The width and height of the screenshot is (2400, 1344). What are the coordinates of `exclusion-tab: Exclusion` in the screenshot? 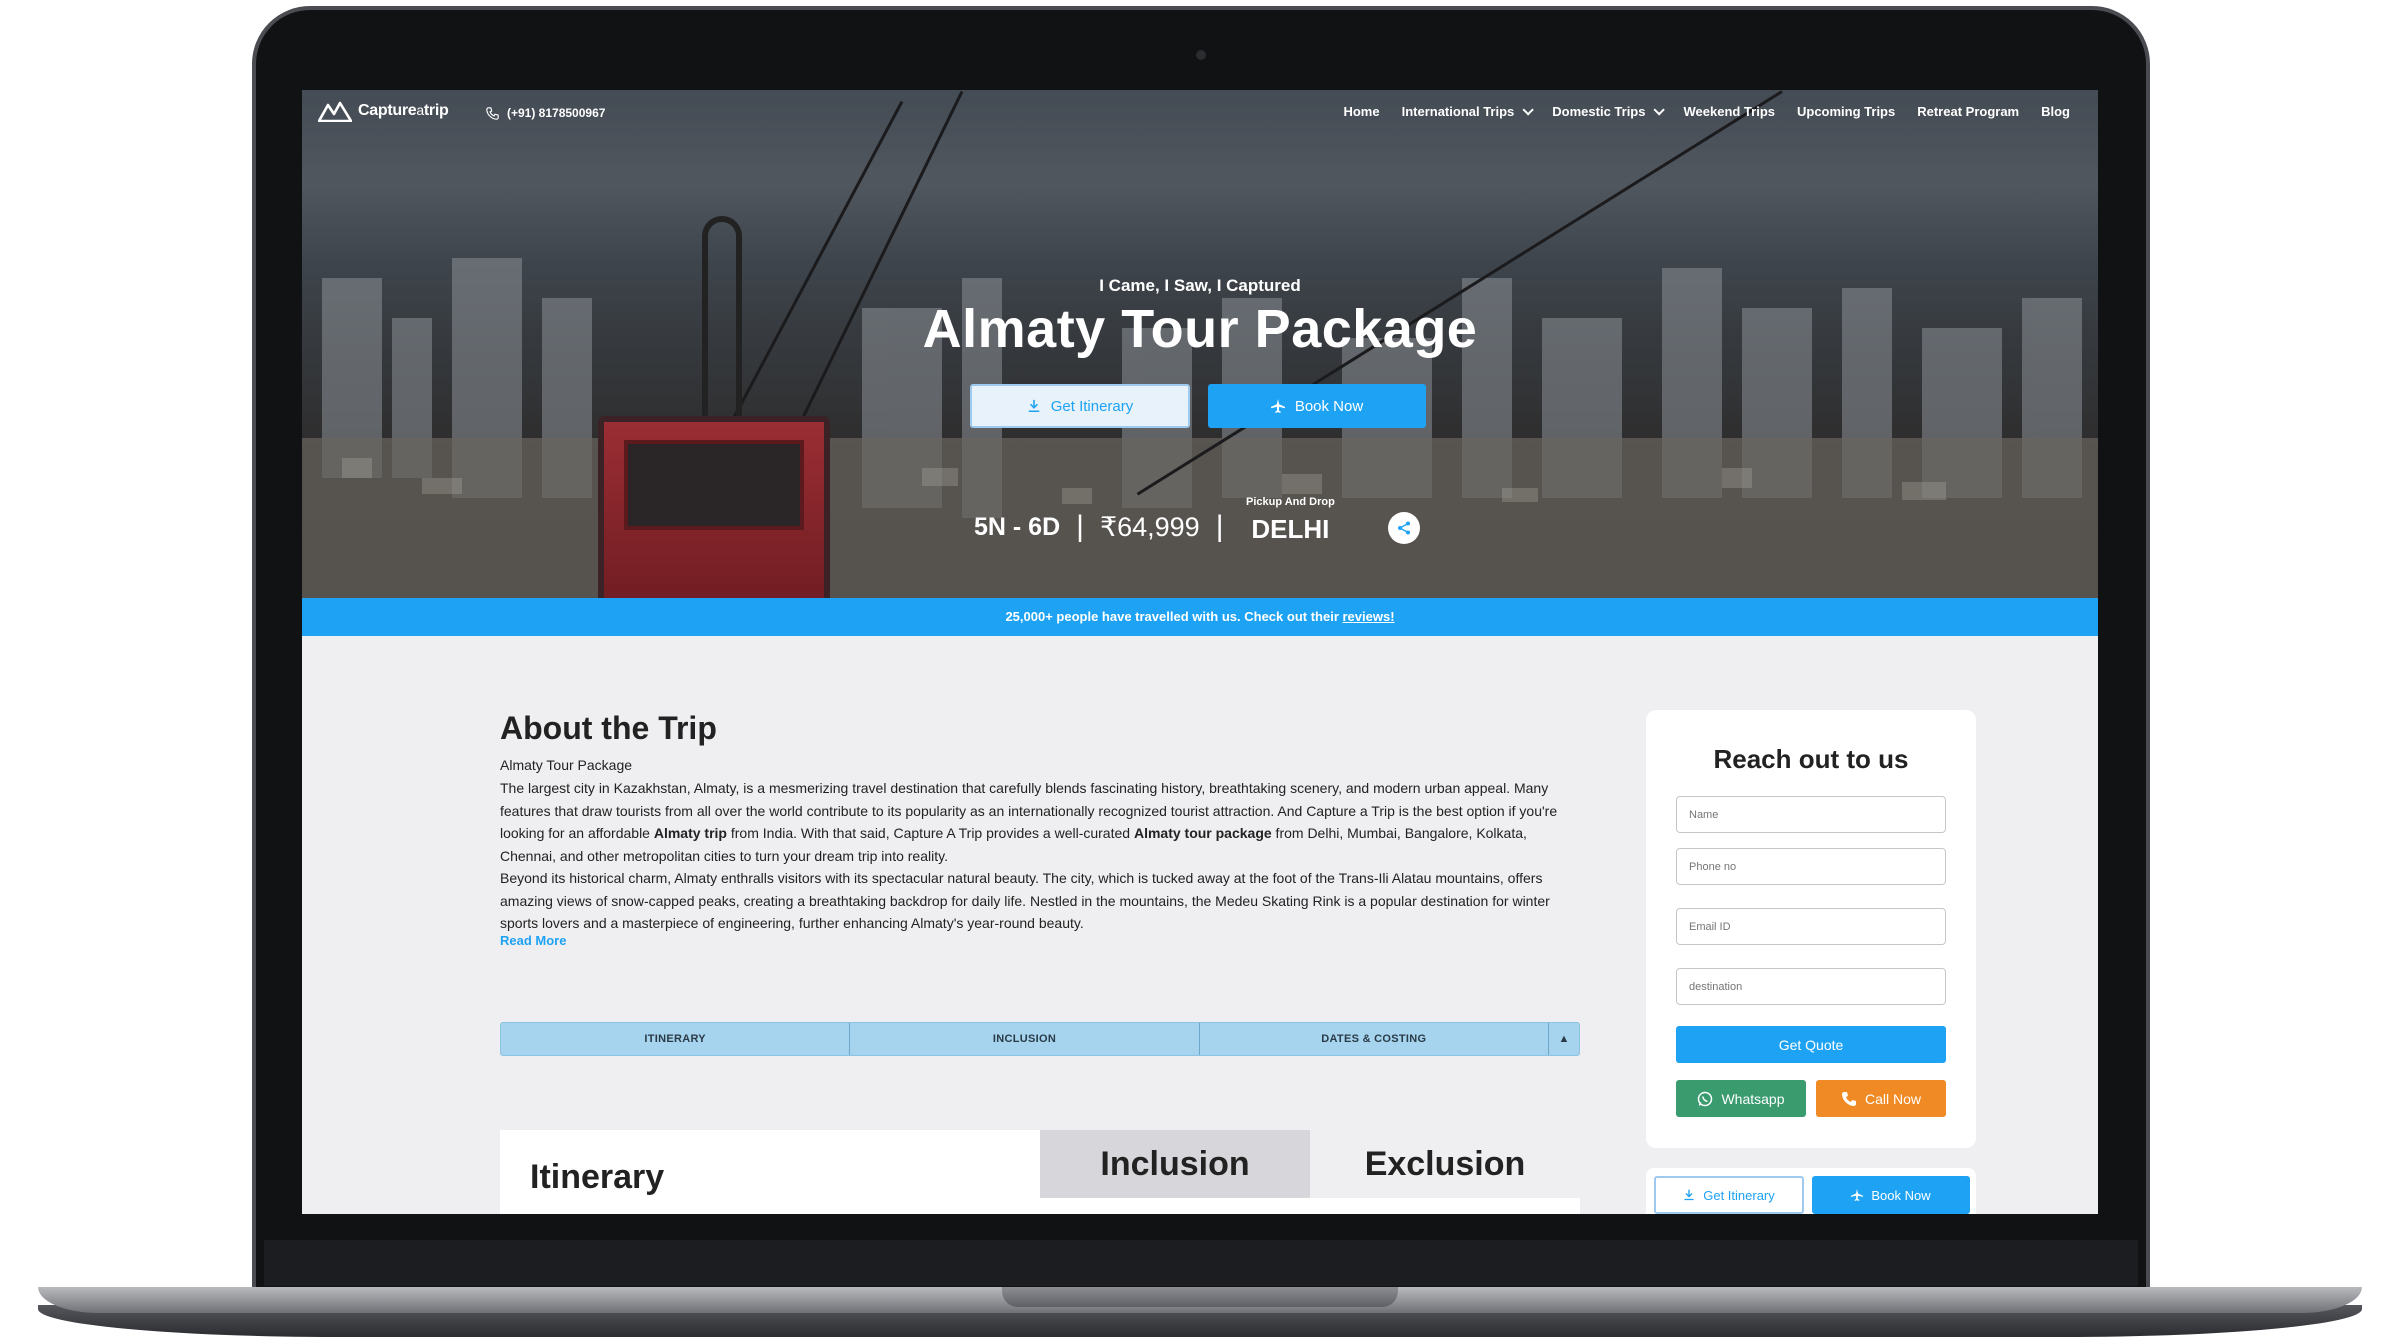 It's located at (1445, 1164).